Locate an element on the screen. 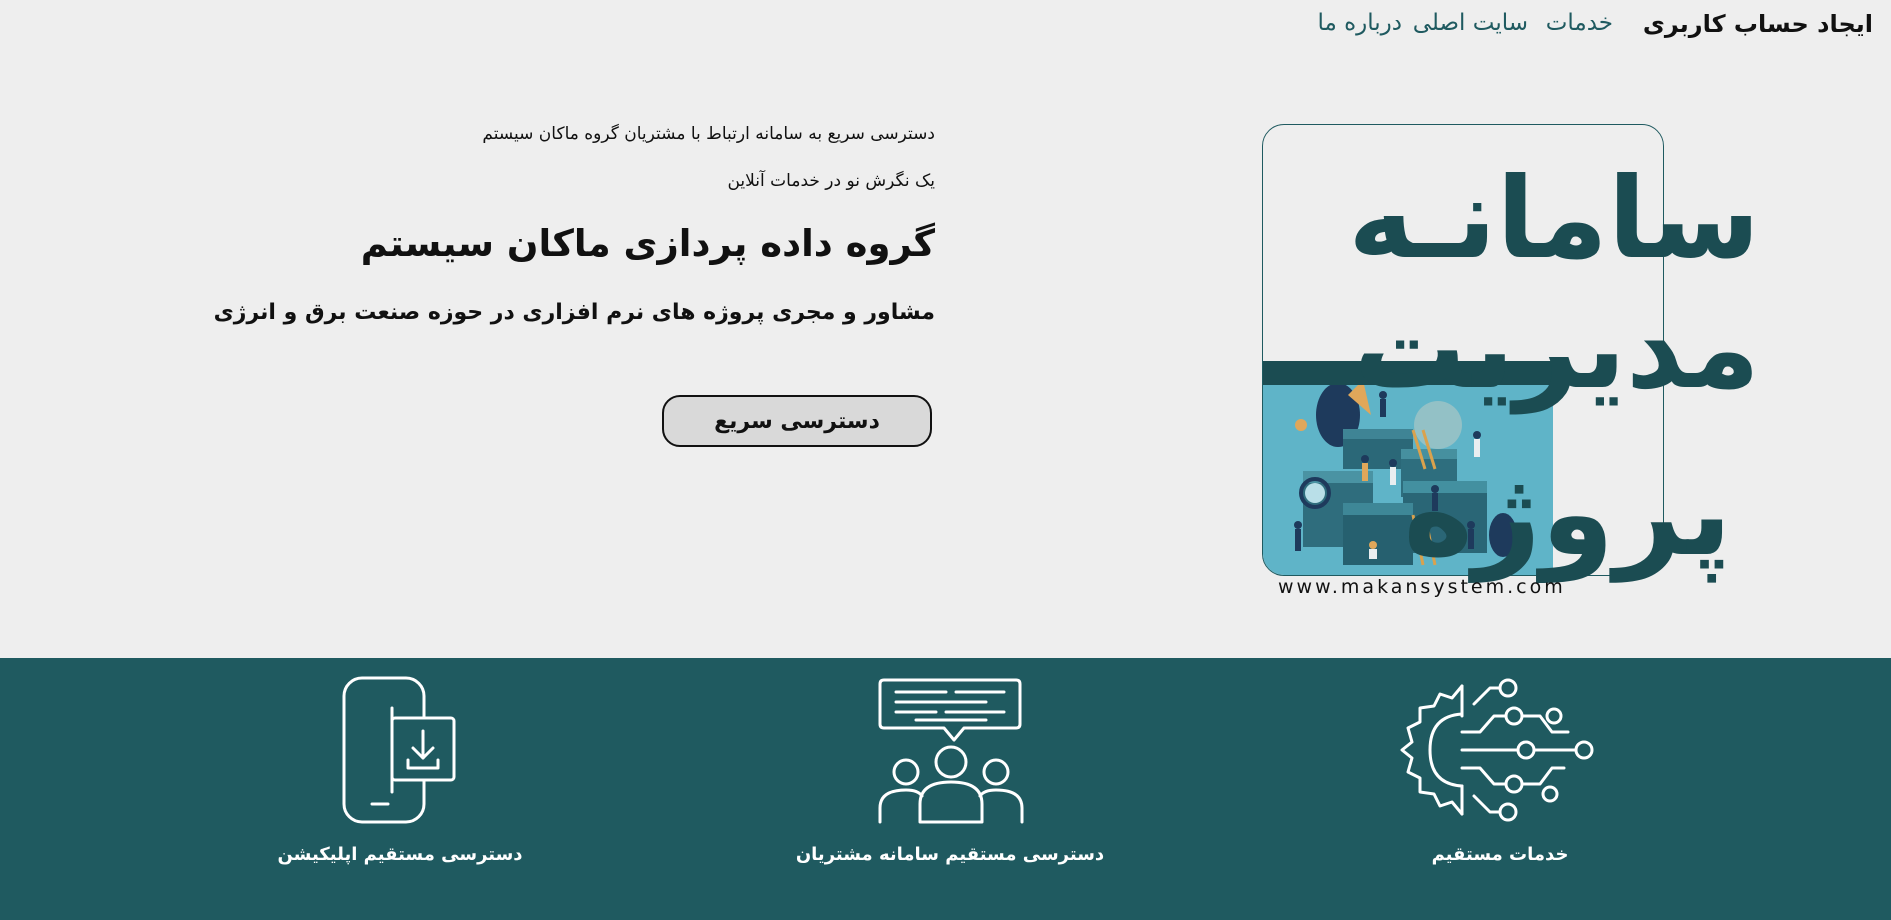  mobile-download-icon is located at coordinates (399, 750).